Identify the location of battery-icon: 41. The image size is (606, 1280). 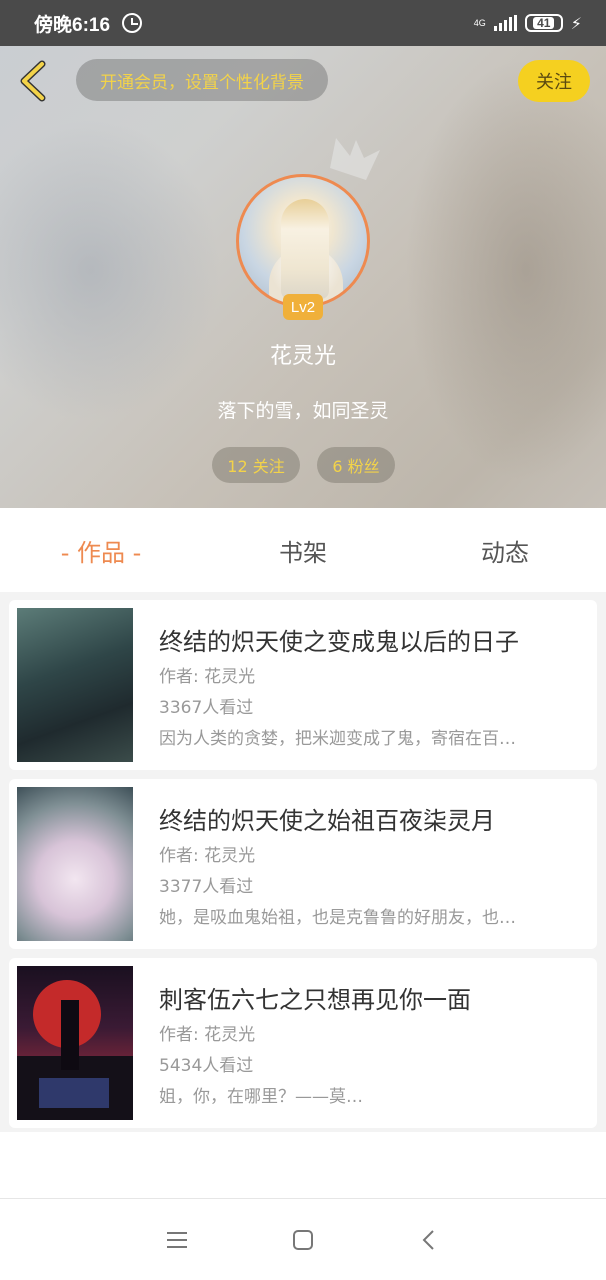
(543, 23).